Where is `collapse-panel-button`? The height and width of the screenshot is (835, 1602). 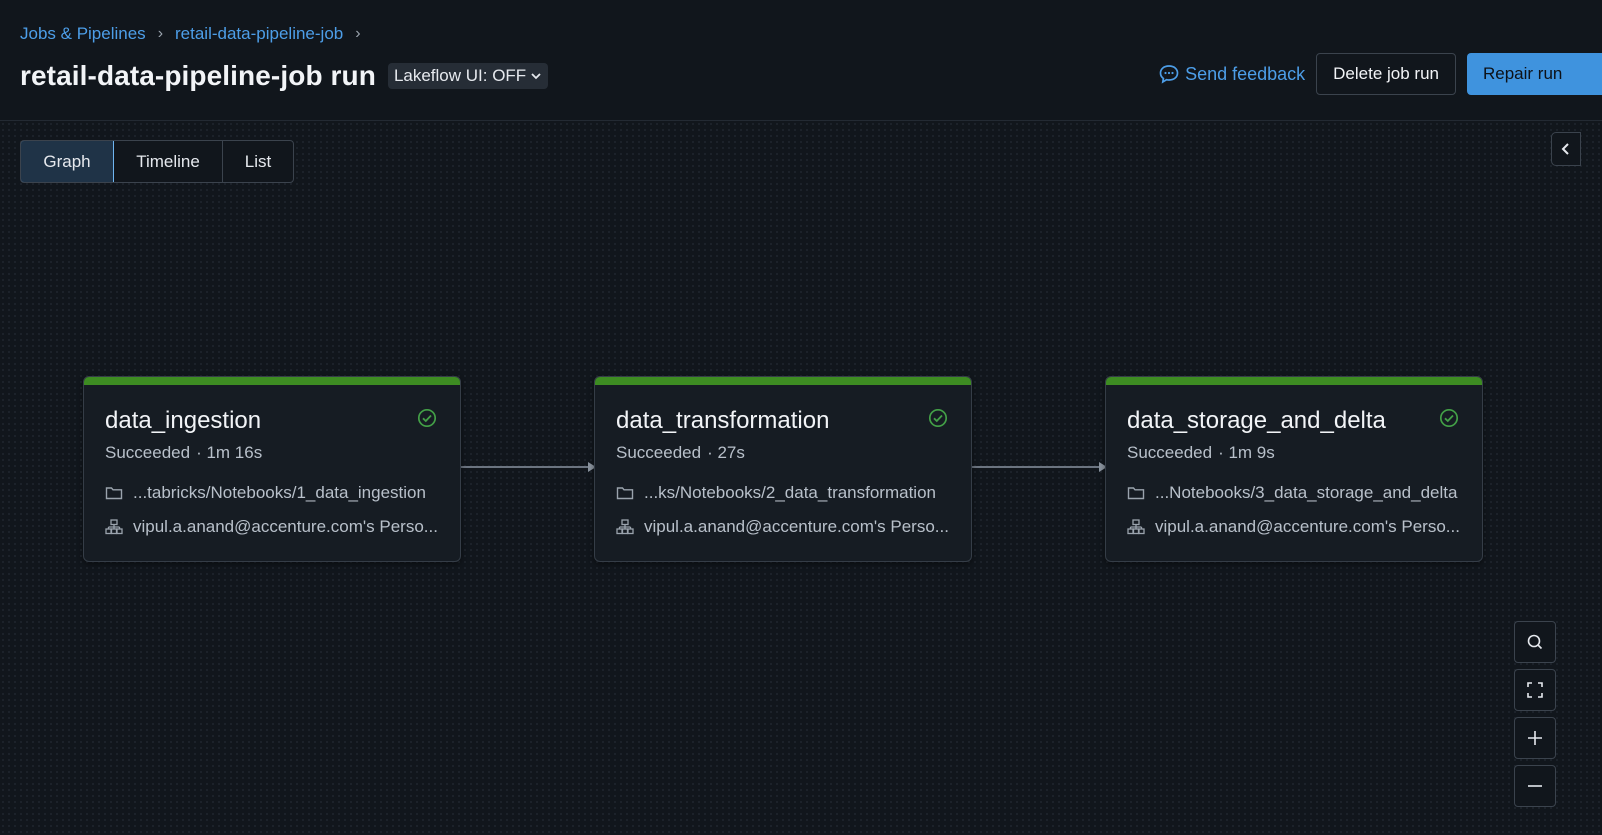 collapse-panel-button is located at coordinates (1566, 149).